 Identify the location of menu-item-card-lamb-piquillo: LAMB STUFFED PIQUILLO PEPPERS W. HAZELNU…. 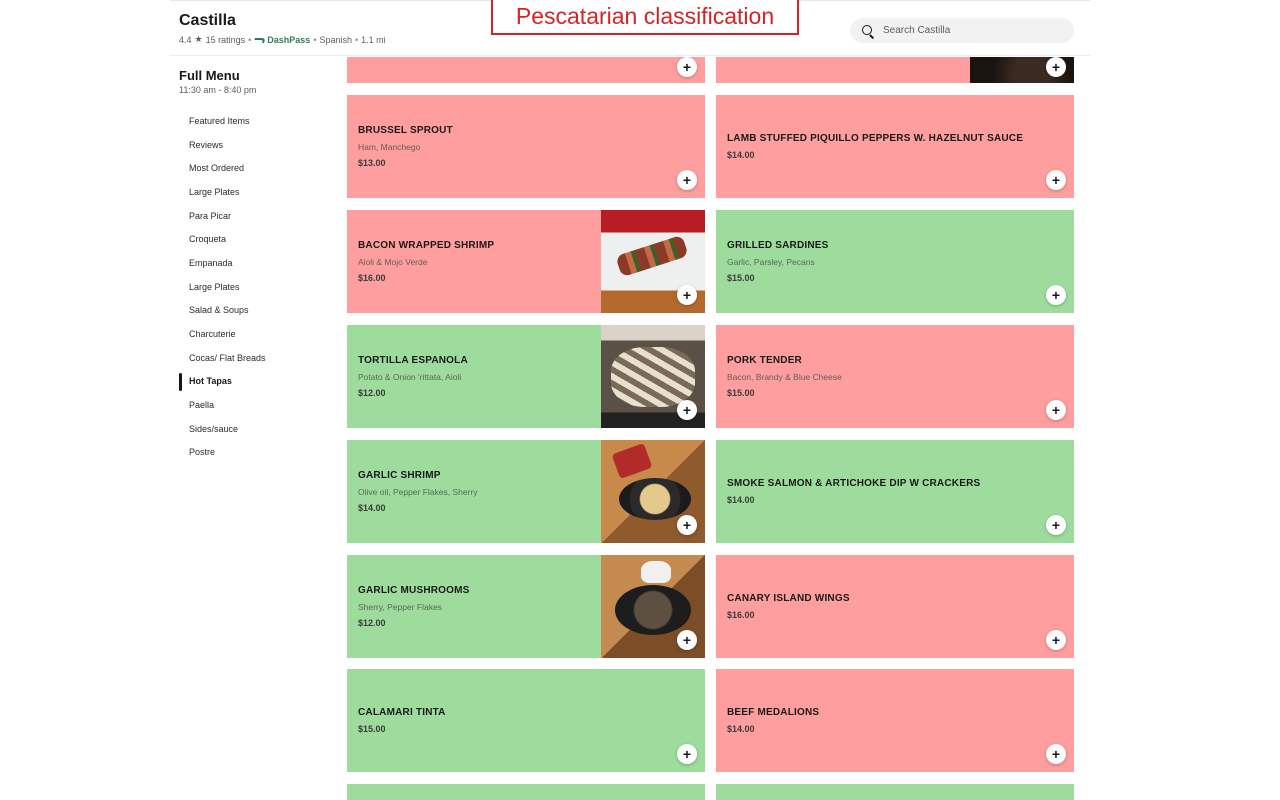
(895, 146).